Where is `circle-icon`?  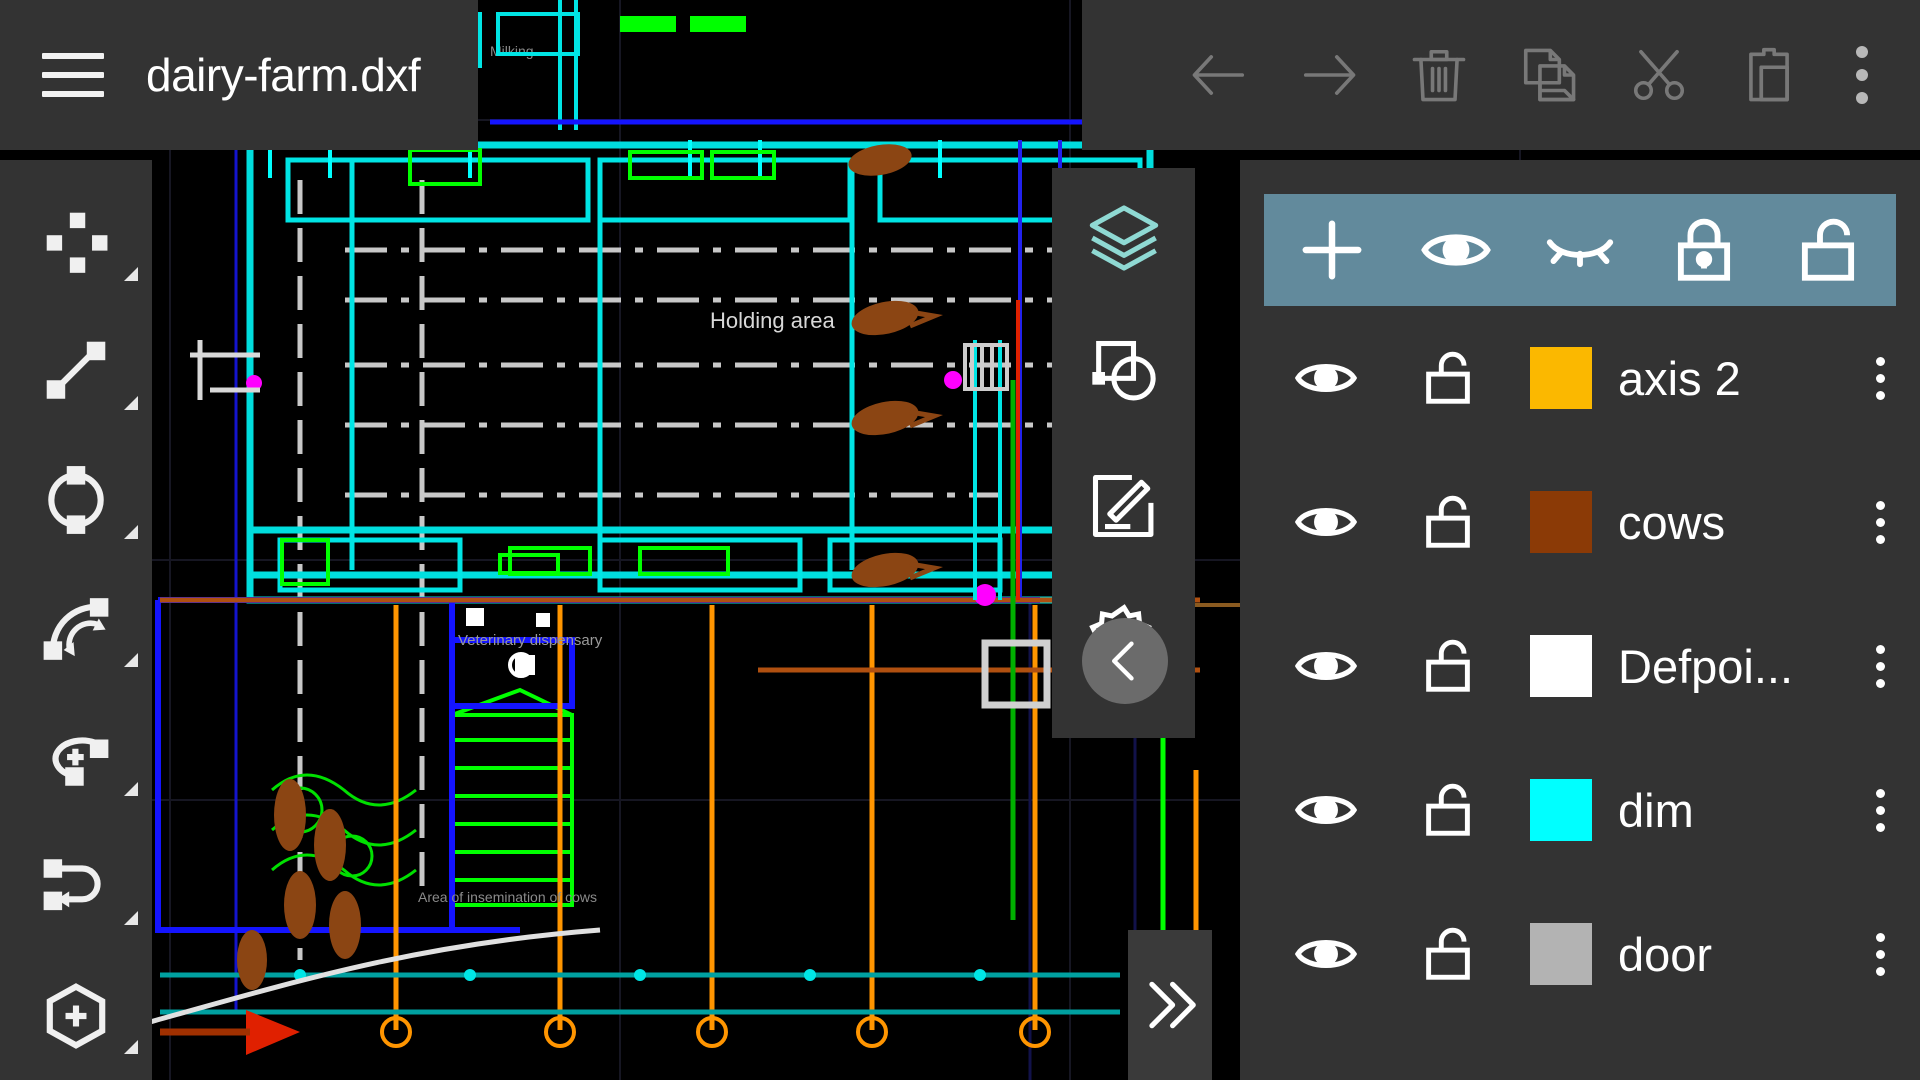 circle-icon is located at coordinates (76, 500).